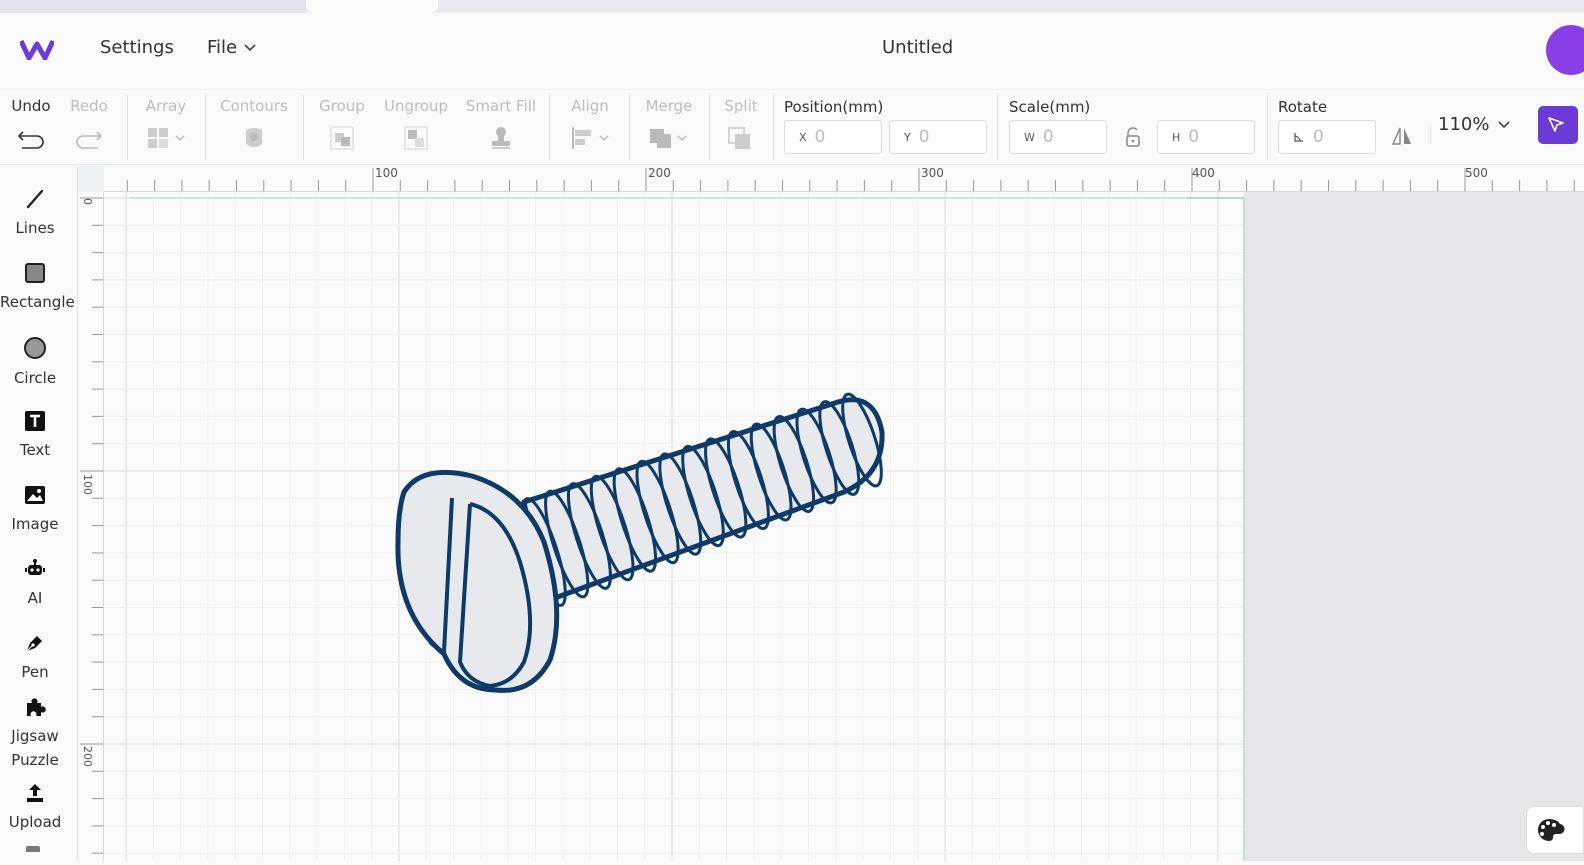  I want to click on stamp-icon, so click(501, 138).